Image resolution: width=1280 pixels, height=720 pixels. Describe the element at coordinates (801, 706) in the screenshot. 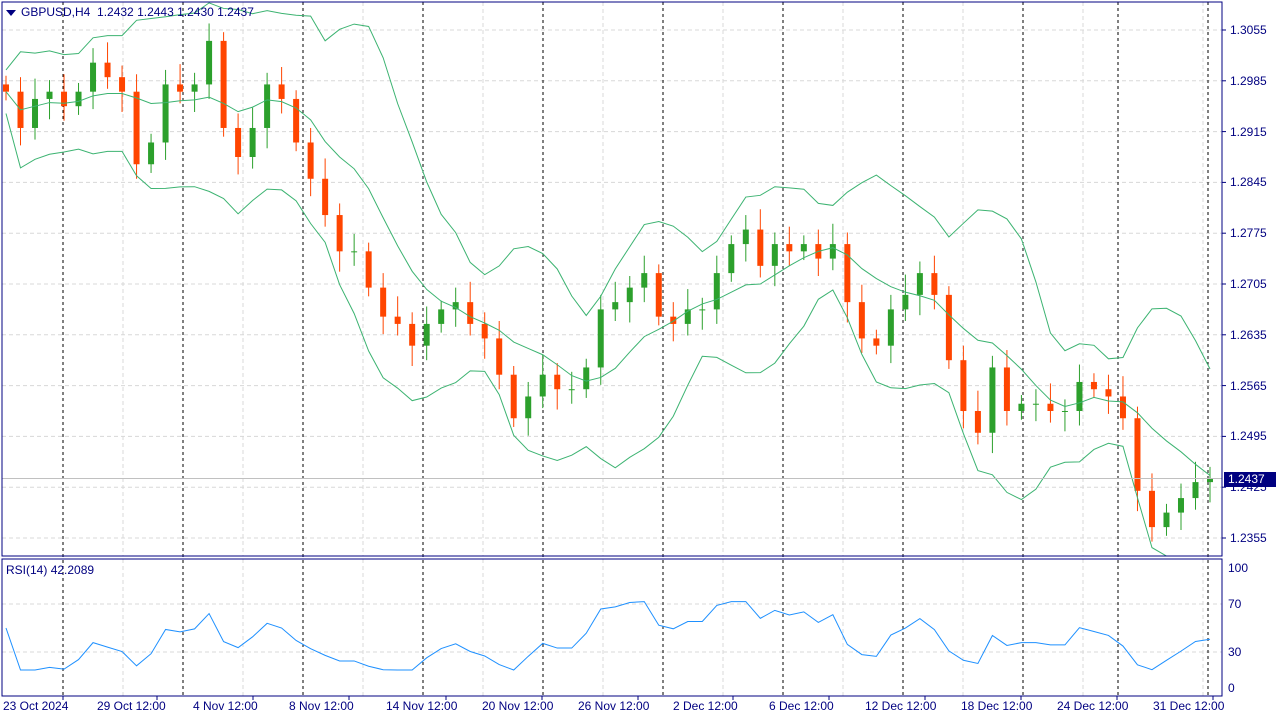

I see `time-label: 6 Dec 12:00` at that location.